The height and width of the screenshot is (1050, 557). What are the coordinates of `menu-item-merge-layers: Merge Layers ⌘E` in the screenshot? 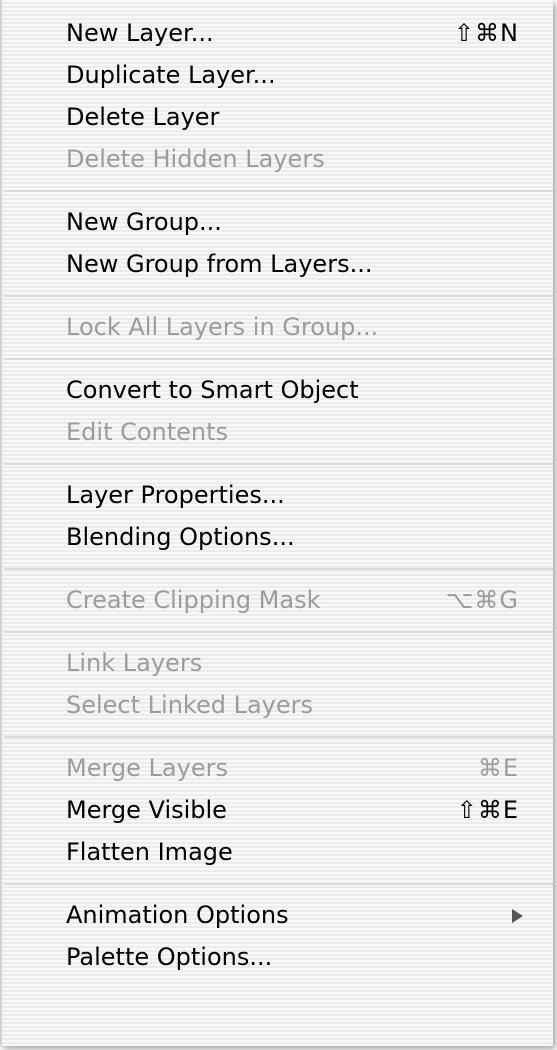 It's located at (277, 768).